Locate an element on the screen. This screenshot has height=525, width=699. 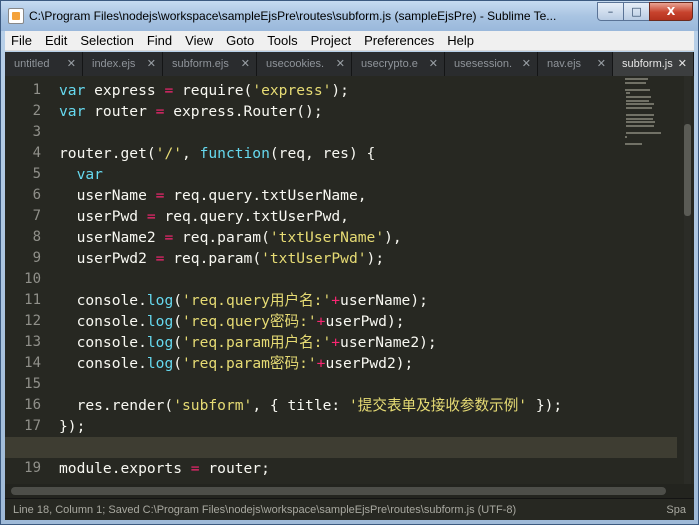
tab-subform-ejs: subform.ejs ✕ is located at coordinates (210, 64).